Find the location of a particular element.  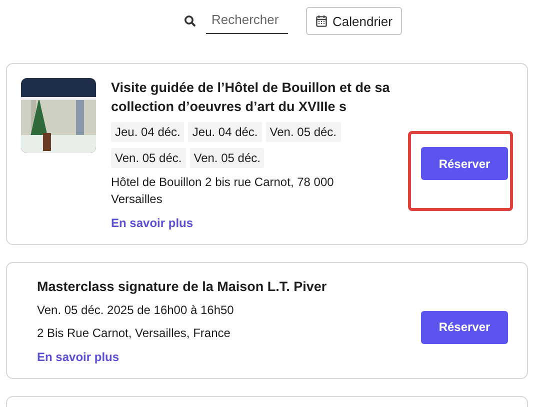

event-address: 2 Bis Rue Carnot, Versailles, France is located at coordinates (134, 333).